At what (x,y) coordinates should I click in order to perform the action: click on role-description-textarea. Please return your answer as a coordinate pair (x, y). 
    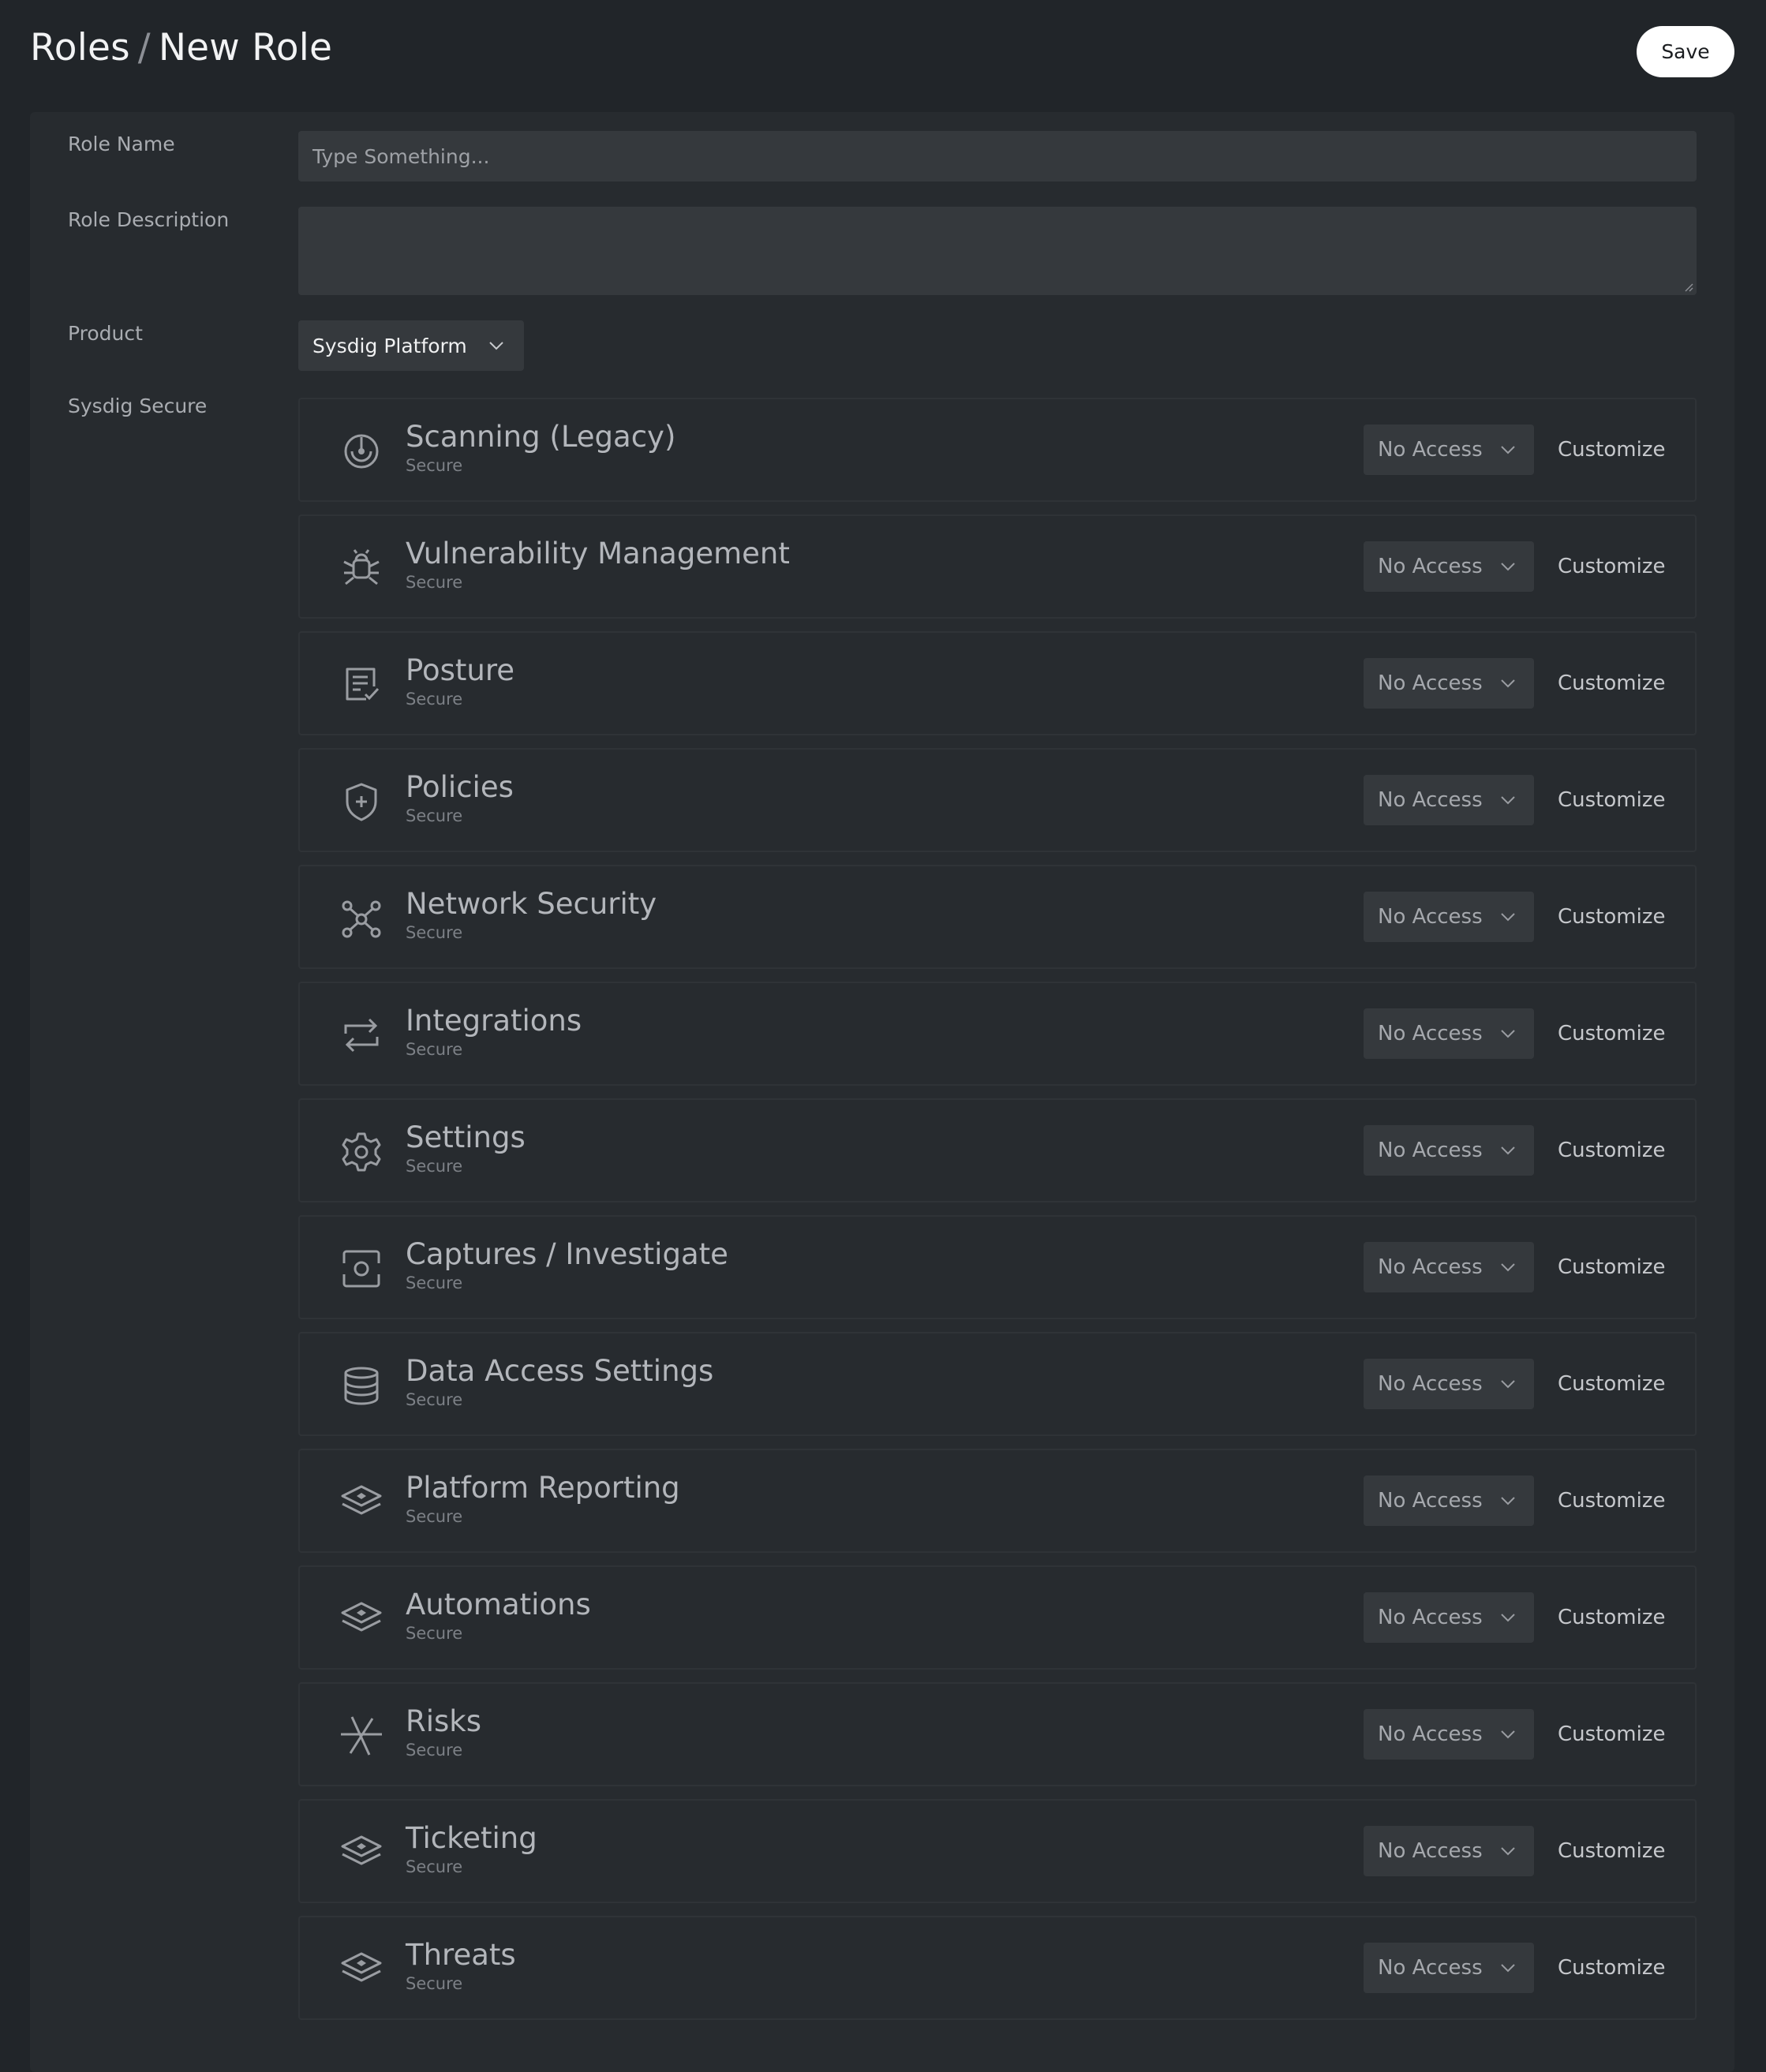
    Looking at the image, I should click on (997, 251).